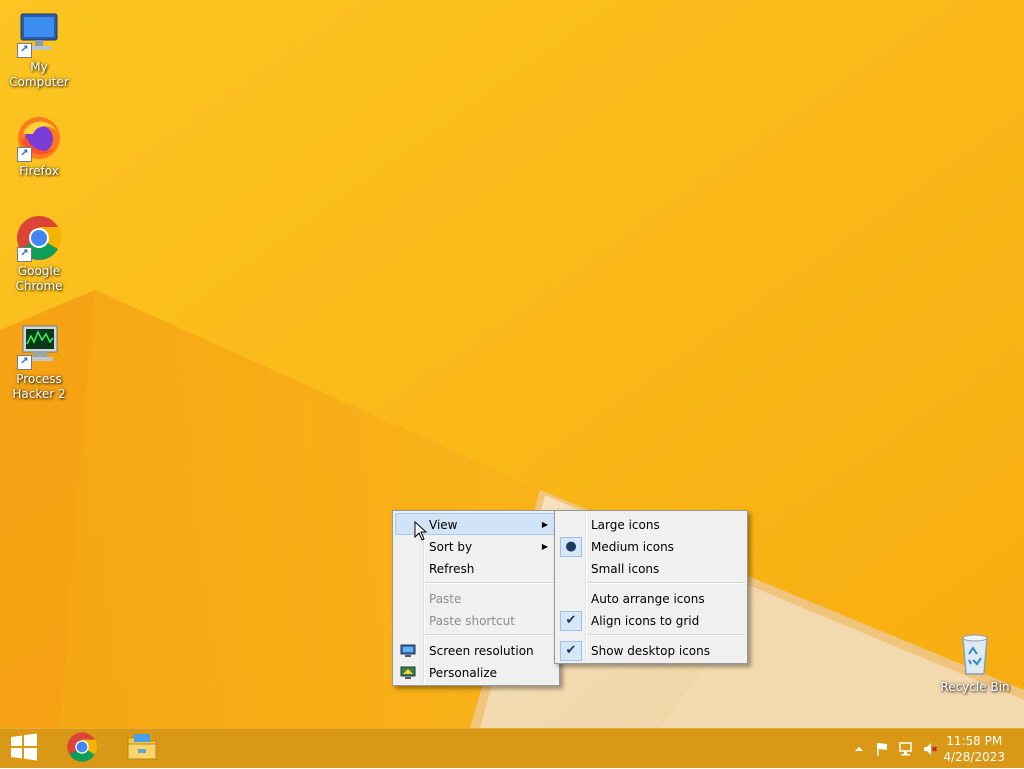 This screenshot has height=769, width=1024. I want to click on menu-item-paste: Paste, so click(476, 598).